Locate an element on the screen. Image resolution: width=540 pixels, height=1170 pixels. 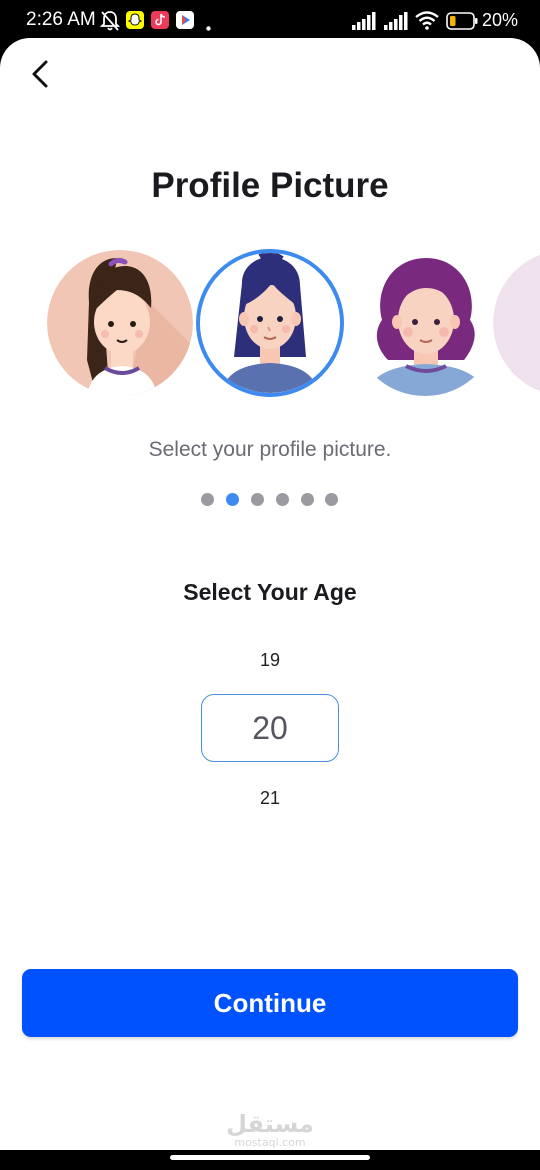
avatar-woman-curly-purple-image is located at coordinates (425, 323).